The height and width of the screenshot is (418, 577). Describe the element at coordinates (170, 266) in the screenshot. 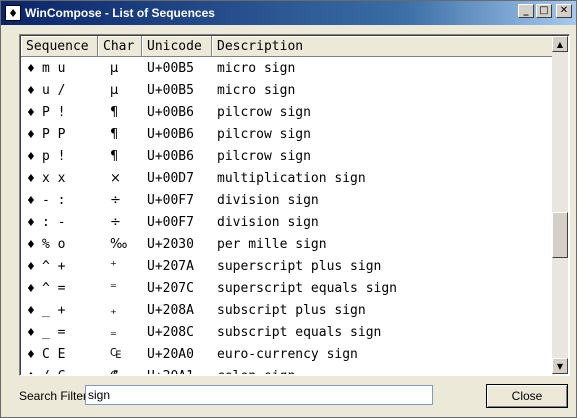

I see `unicode-cell: U+207A` at that location.